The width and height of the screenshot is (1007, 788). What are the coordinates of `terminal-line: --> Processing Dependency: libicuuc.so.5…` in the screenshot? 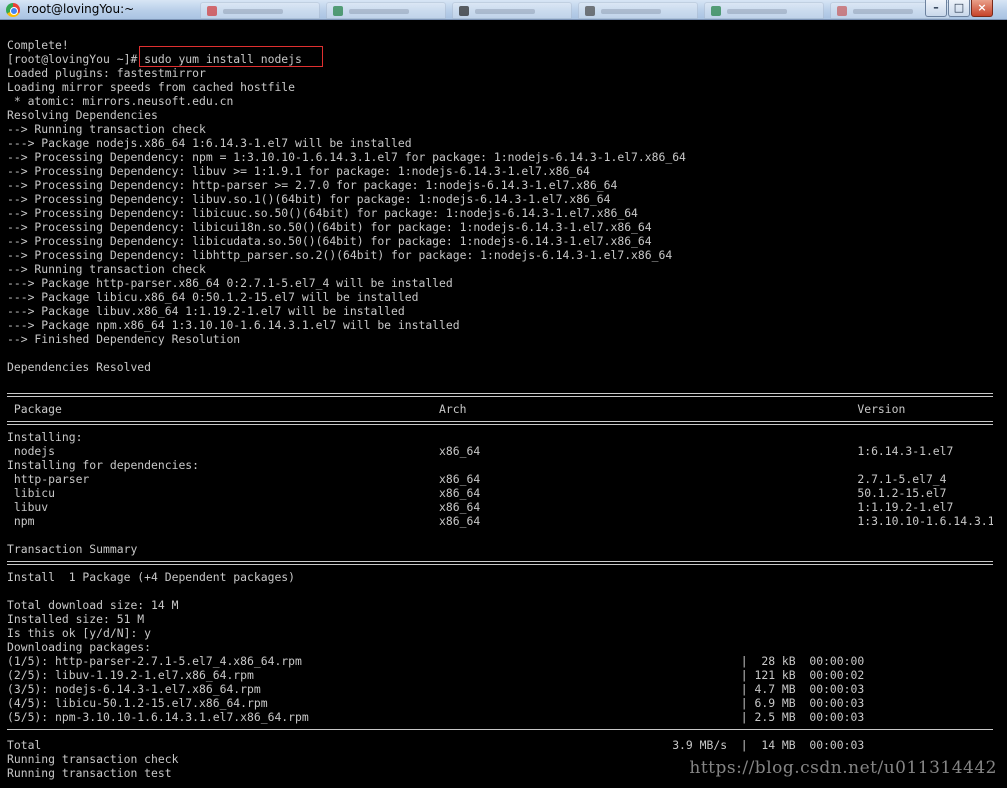 It's located at (322, 213).